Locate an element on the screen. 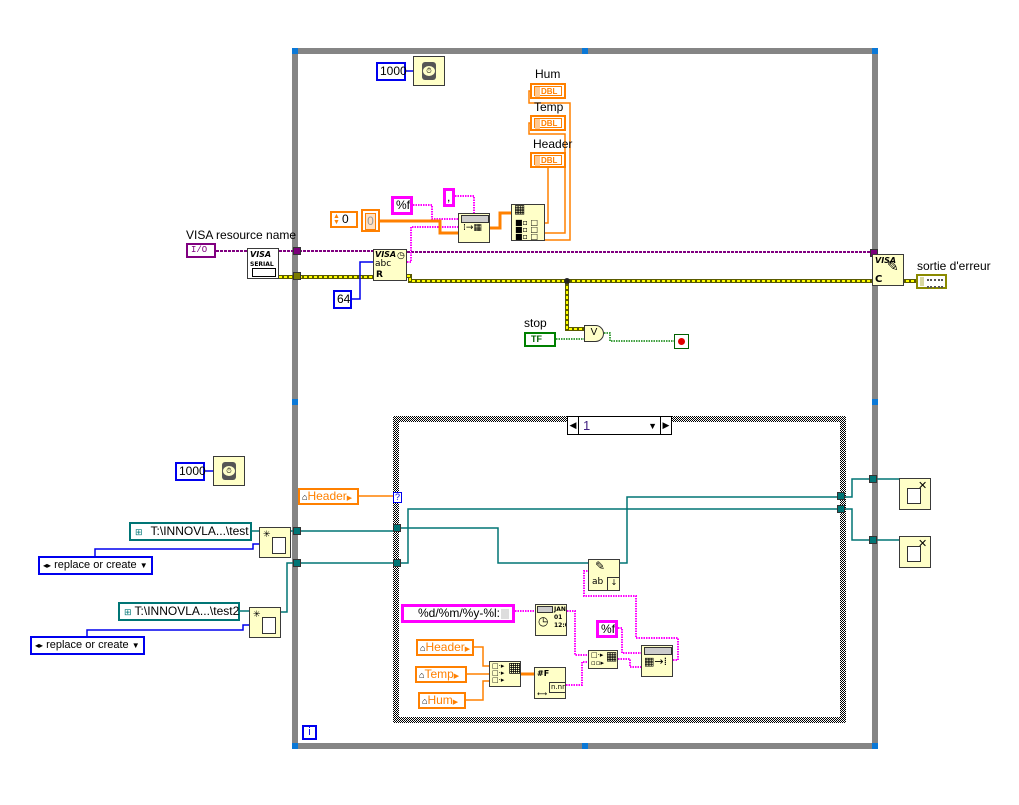  stop-sign-icon is located at coordinates (681, 341).